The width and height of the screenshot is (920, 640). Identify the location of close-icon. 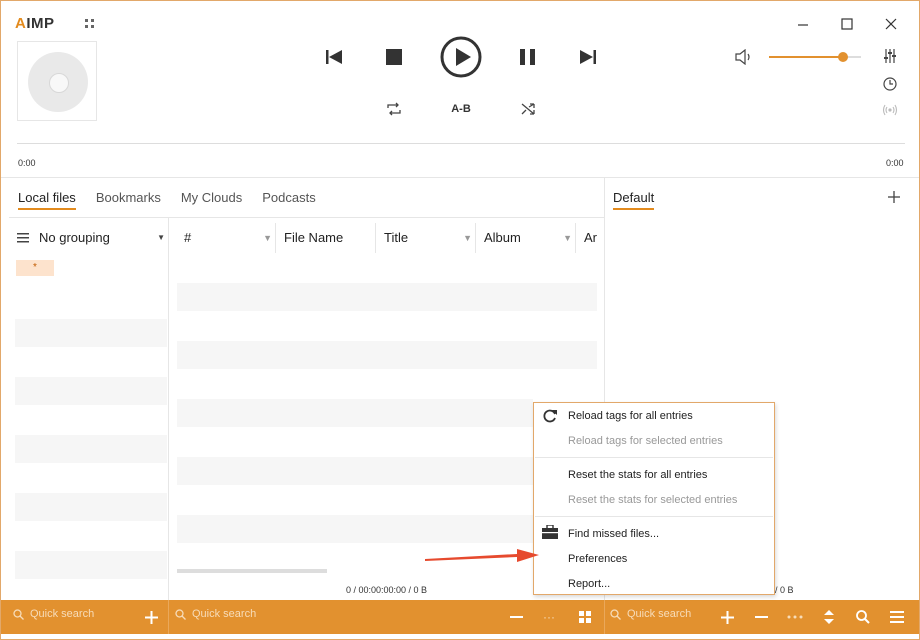
(891, 24).